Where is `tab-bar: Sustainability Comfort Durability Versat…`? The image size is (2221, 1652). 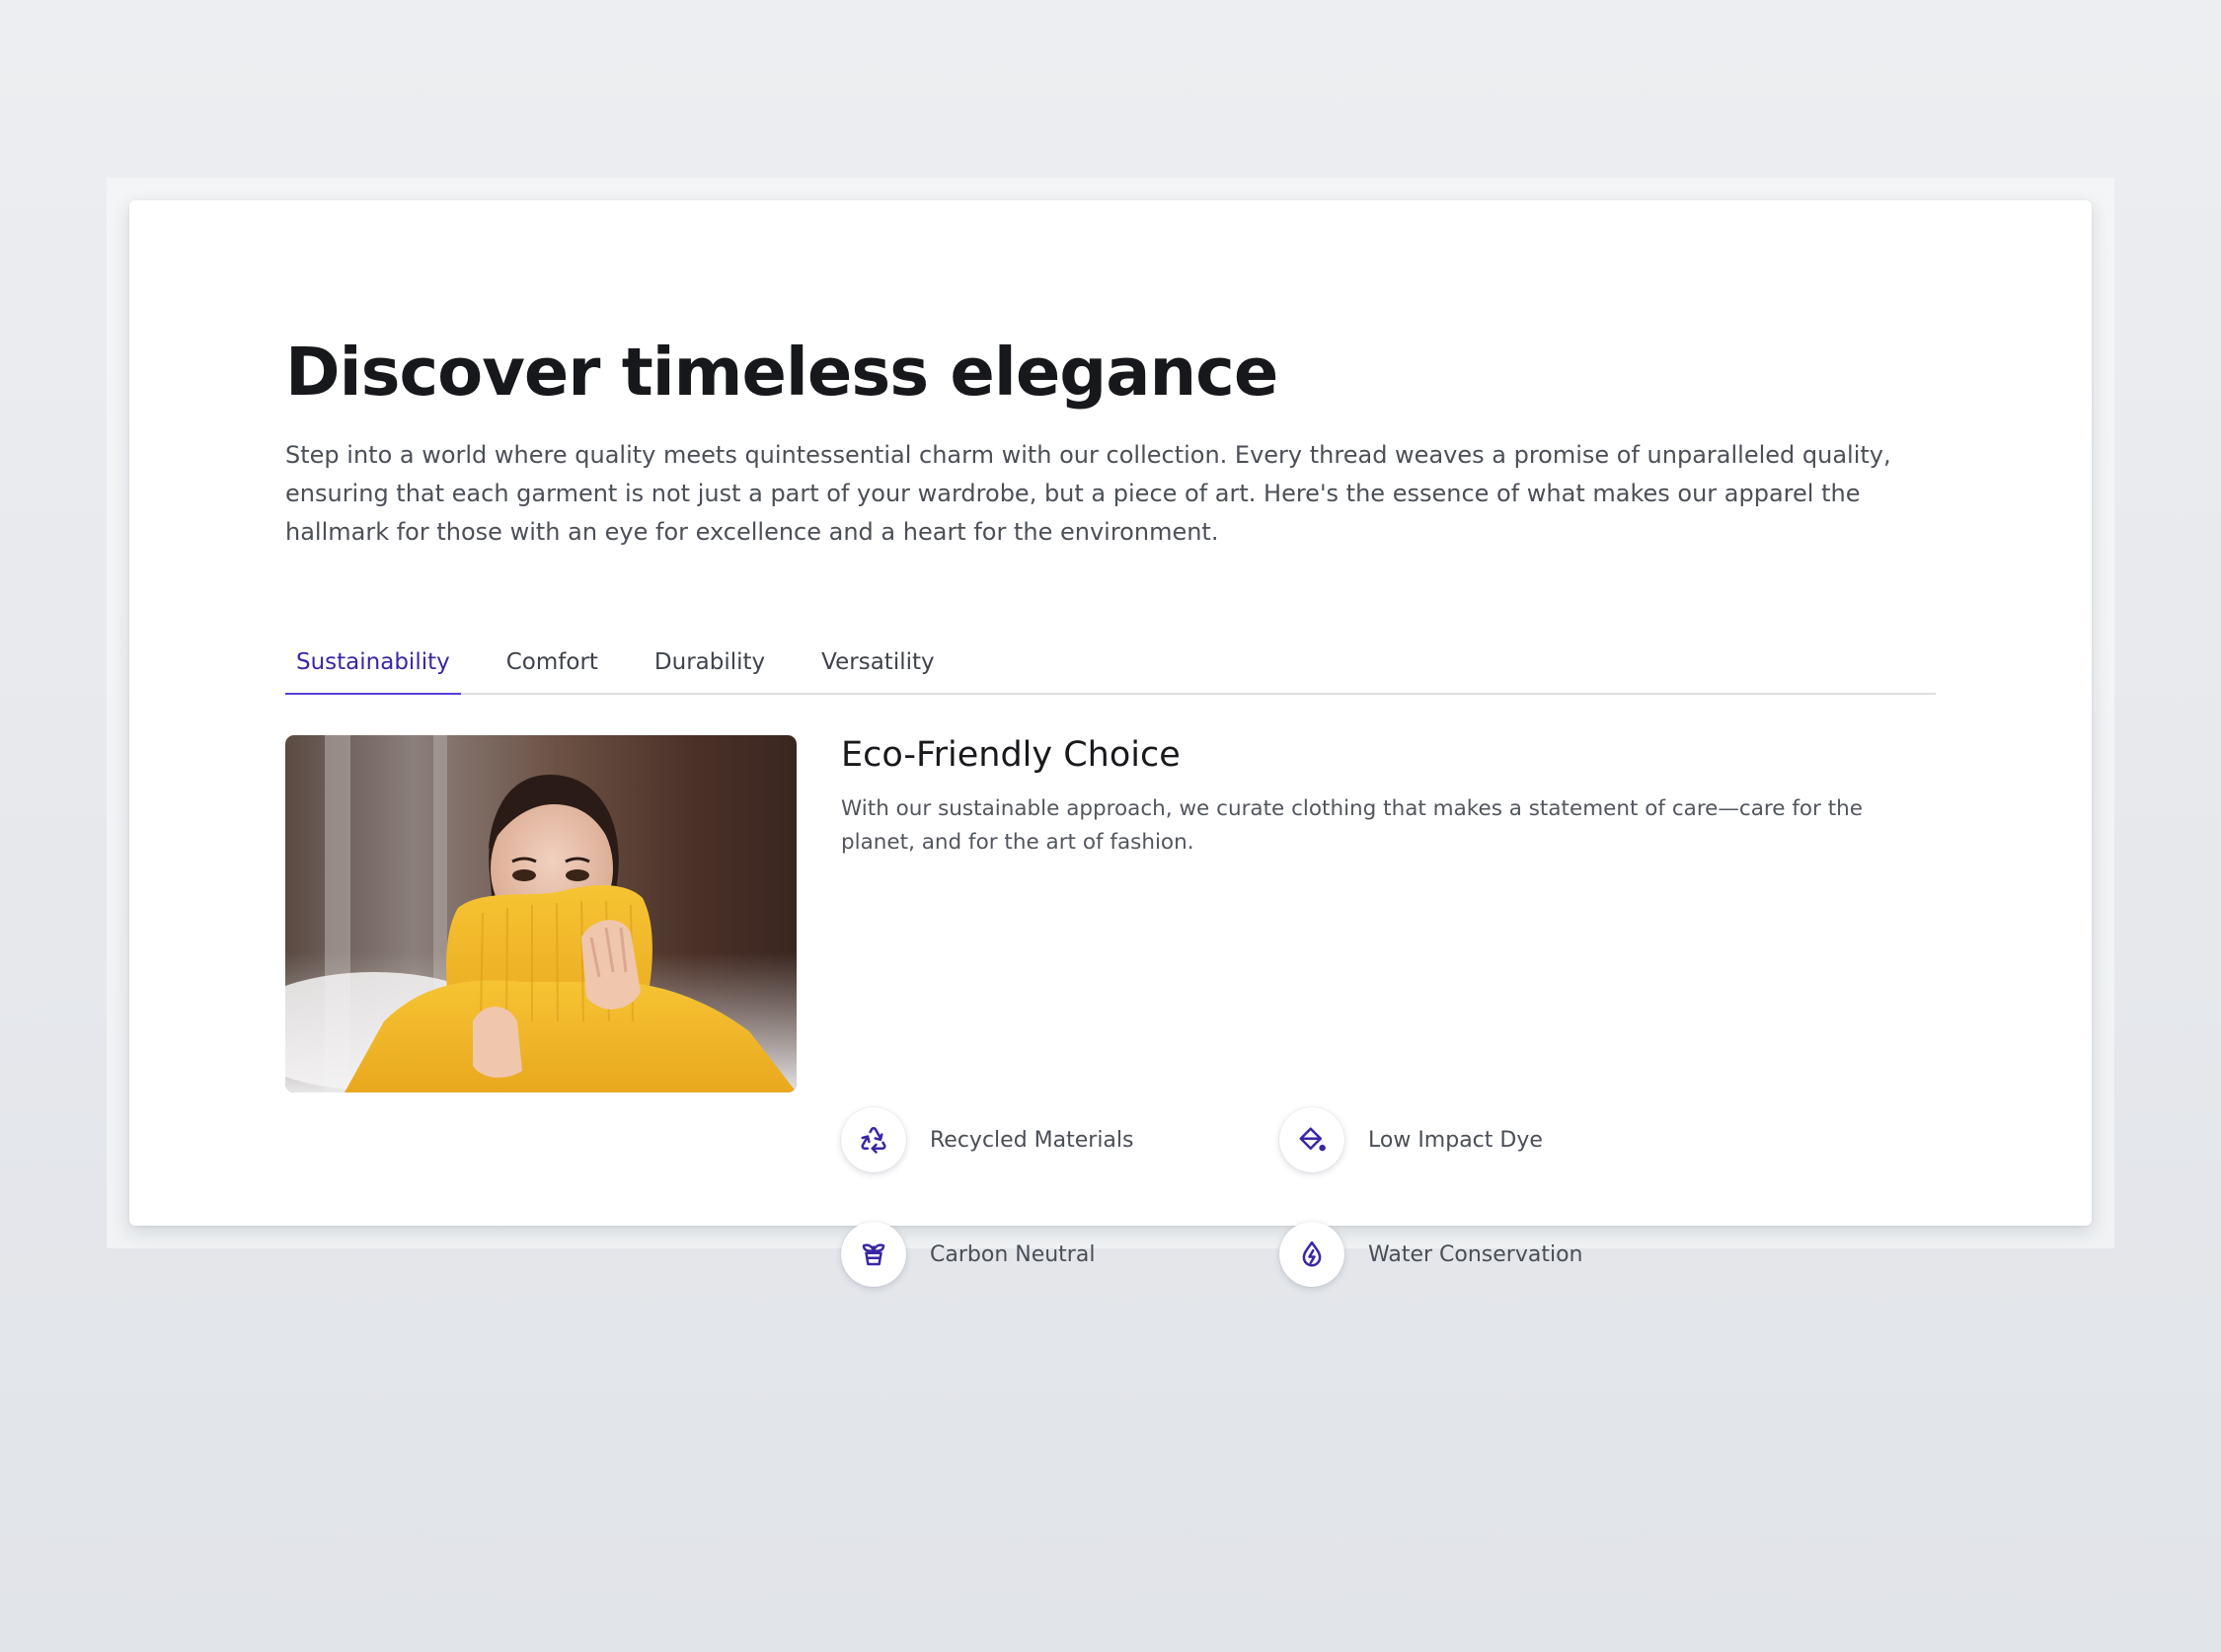 tab-bar: Sustainability Comfort Durability Versat… is located at coordinates (1110, 663).